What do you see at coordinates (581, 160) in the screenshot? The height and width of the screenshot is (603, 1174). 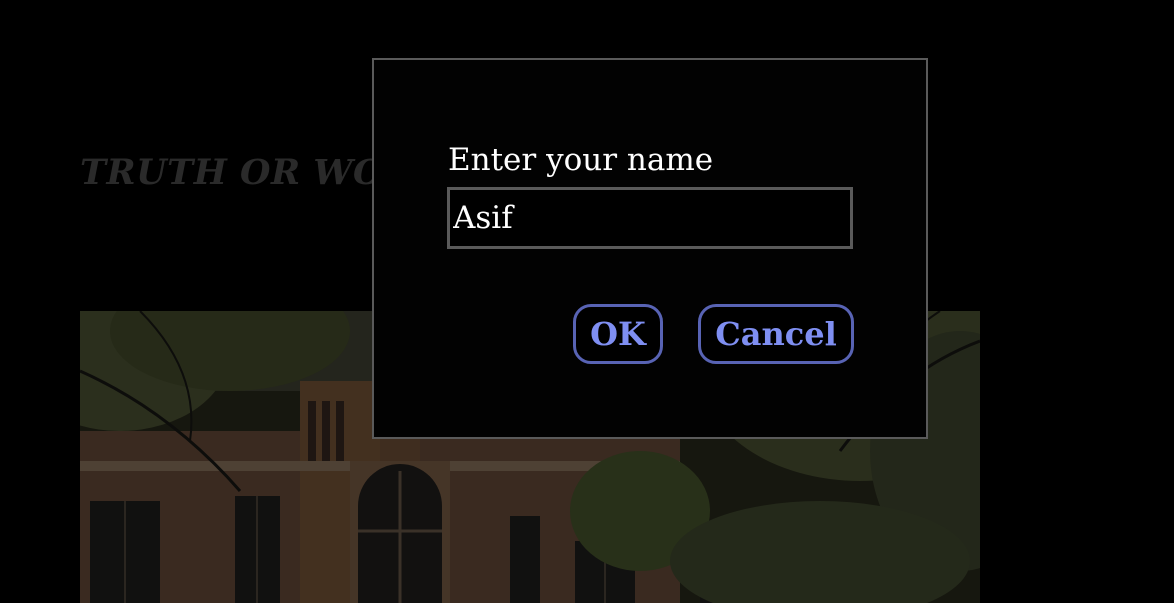 I see `prompt-label: Enter your name` at bounding box center [581, 160].